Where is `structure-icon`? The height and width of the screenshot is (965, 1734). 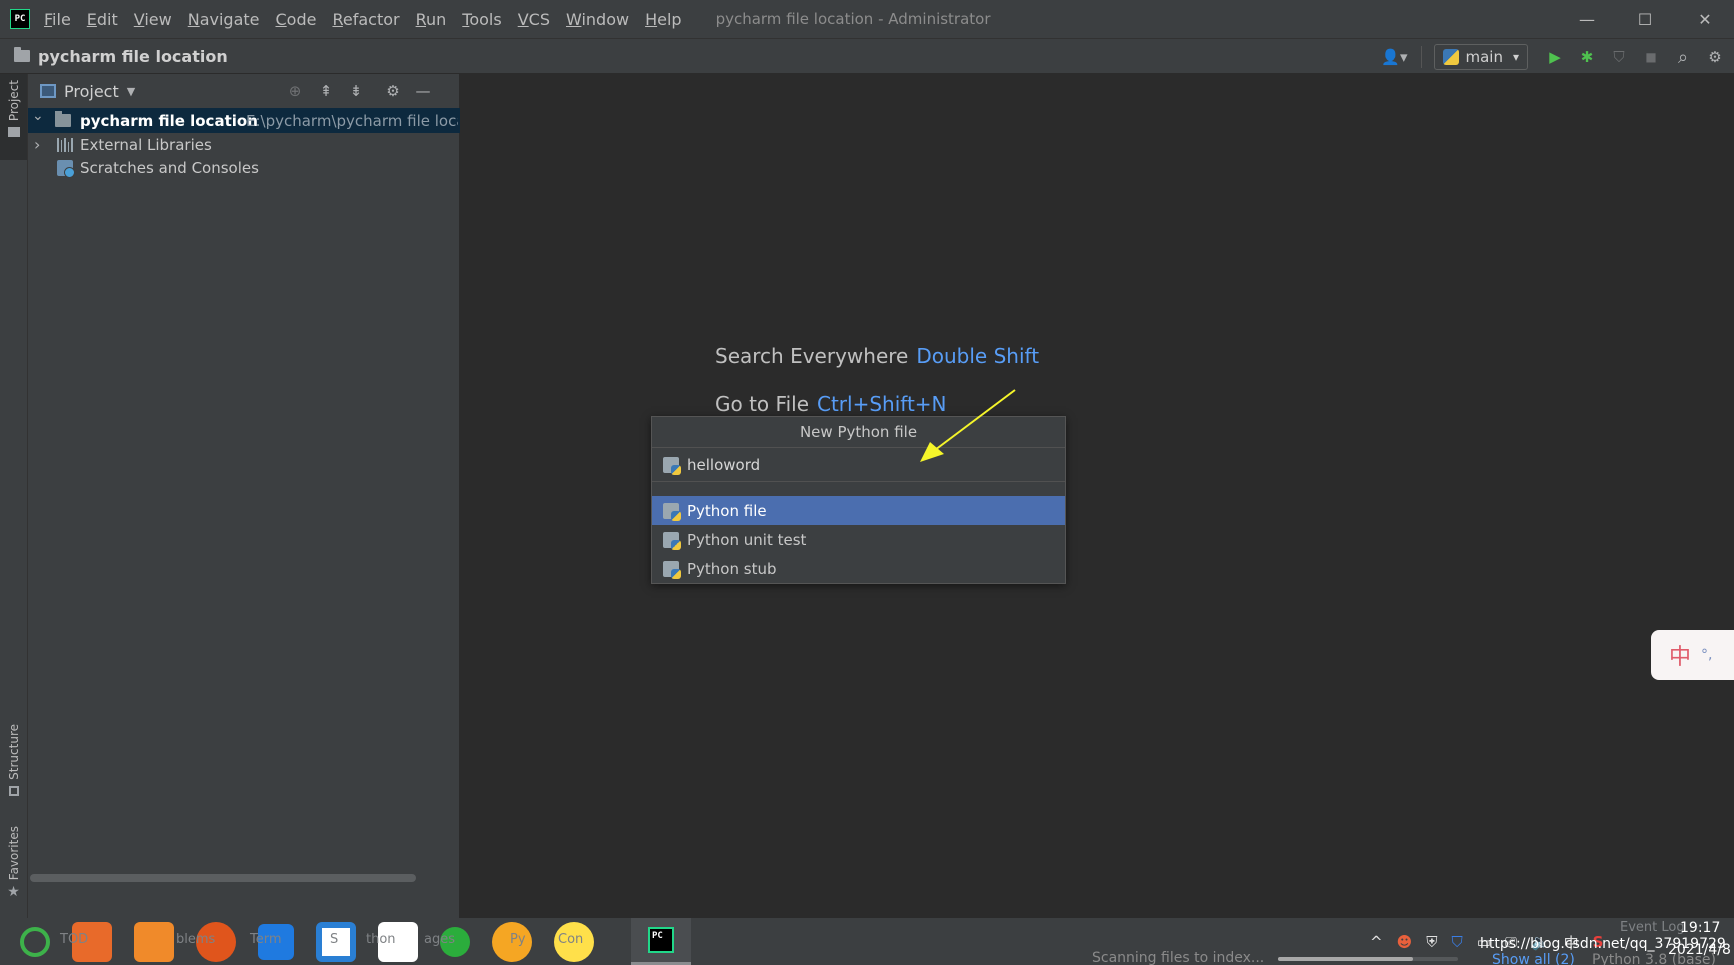
structure-icon is located at coordinates (13, 790).